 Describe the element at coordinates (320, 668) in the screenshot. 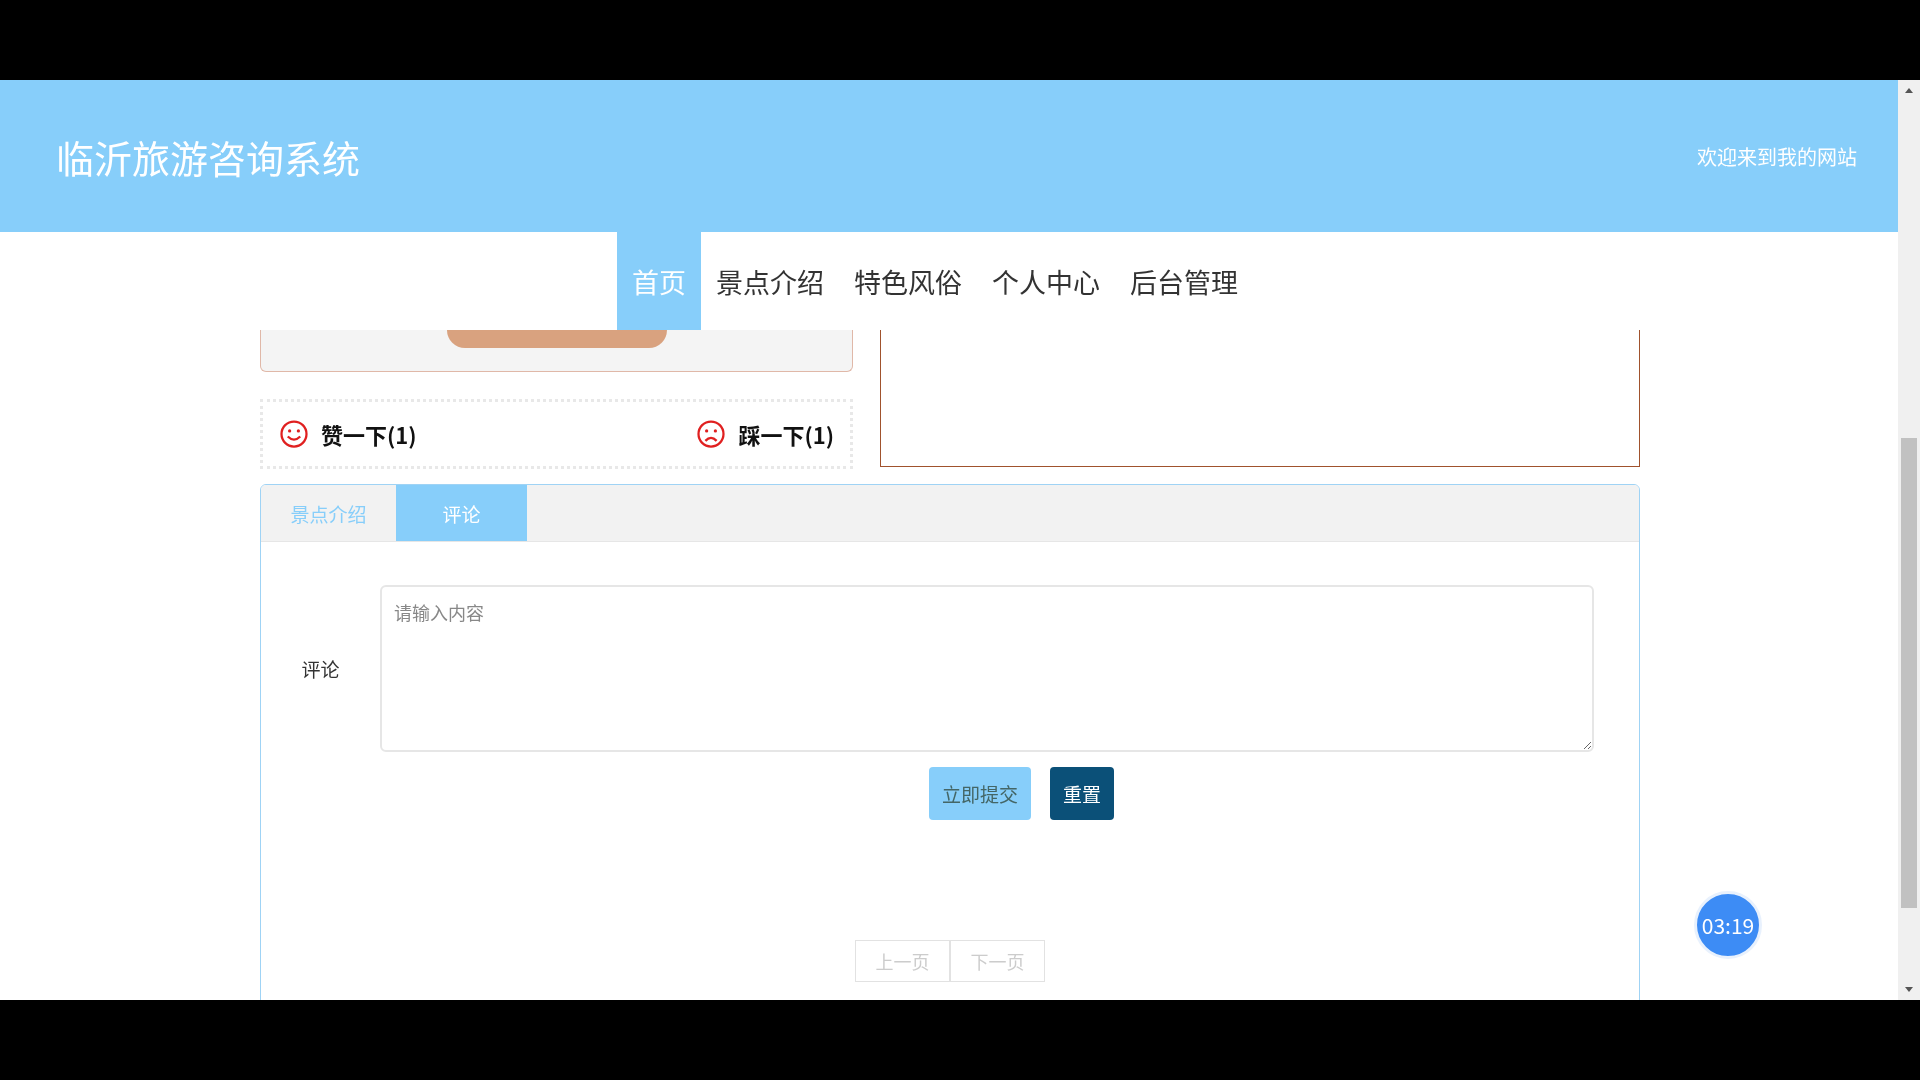

I see `field-label: 评论` at that location.